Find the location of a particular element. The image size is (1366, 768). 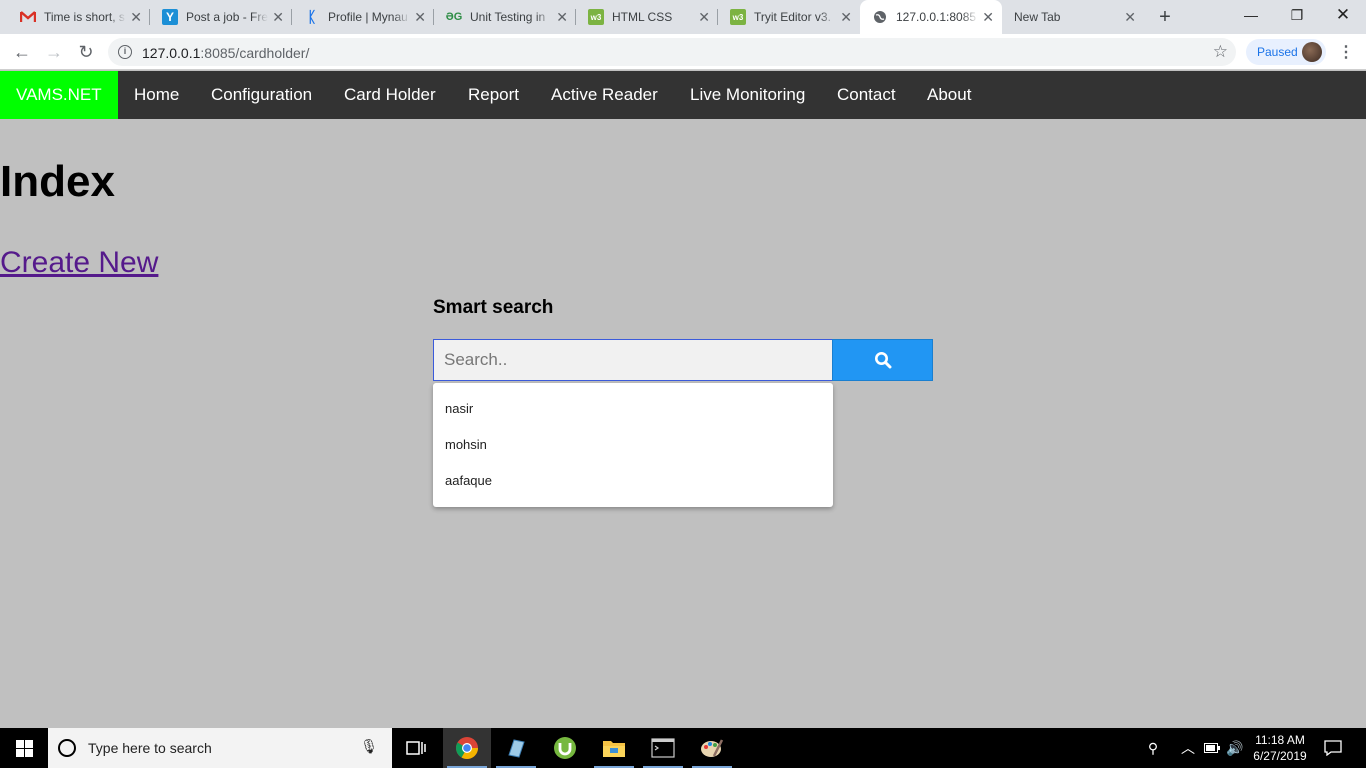

gmail-icon is located at coordinates (28, 17).